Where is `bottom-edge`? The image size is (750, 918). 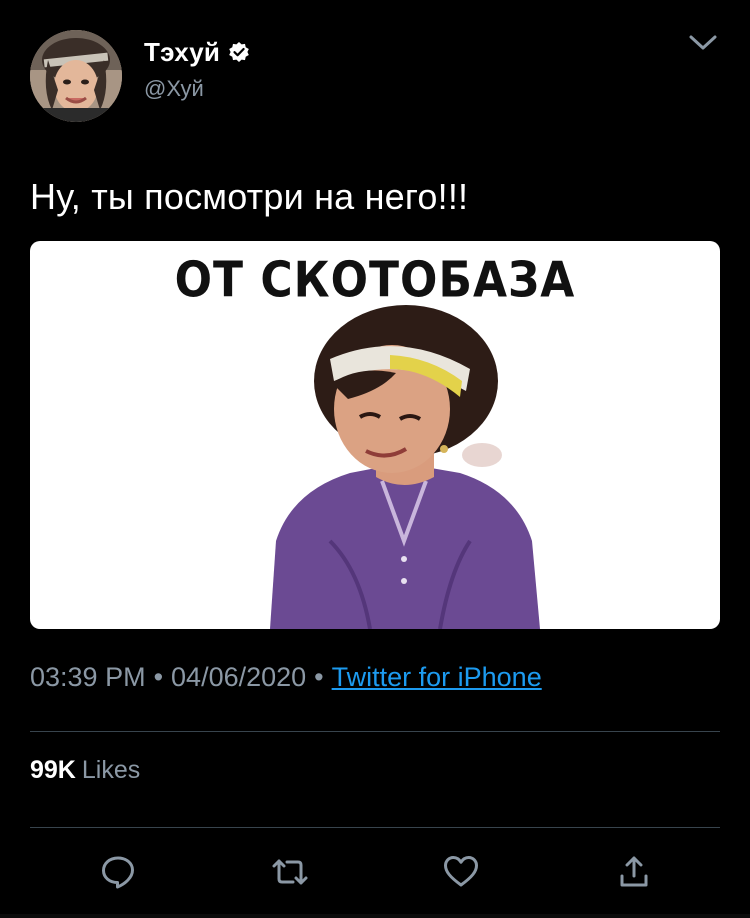 bottom-edge is located at coordinates (375, 916).